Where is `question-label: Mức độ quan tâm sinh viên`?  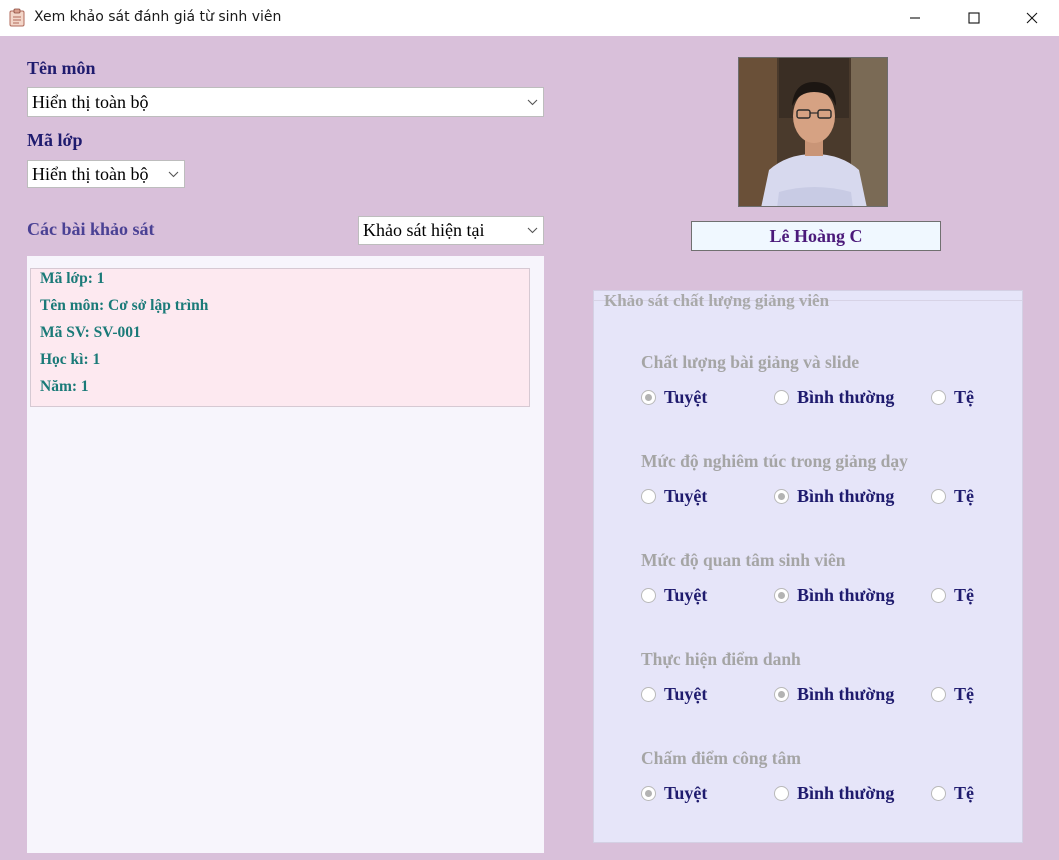 question-label: Mức độ quan tâm sinh viên is located at coordinates (743, 560).